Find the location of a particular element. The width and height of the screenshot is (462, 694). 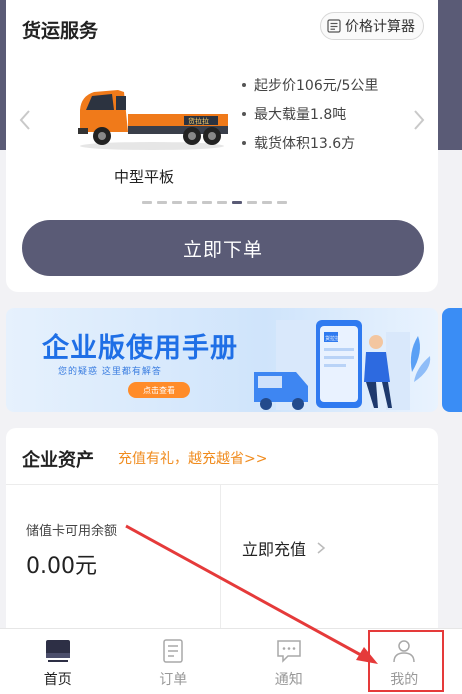

spec-item: 起步价106元/5公里 is located at coordinates (310, 84).